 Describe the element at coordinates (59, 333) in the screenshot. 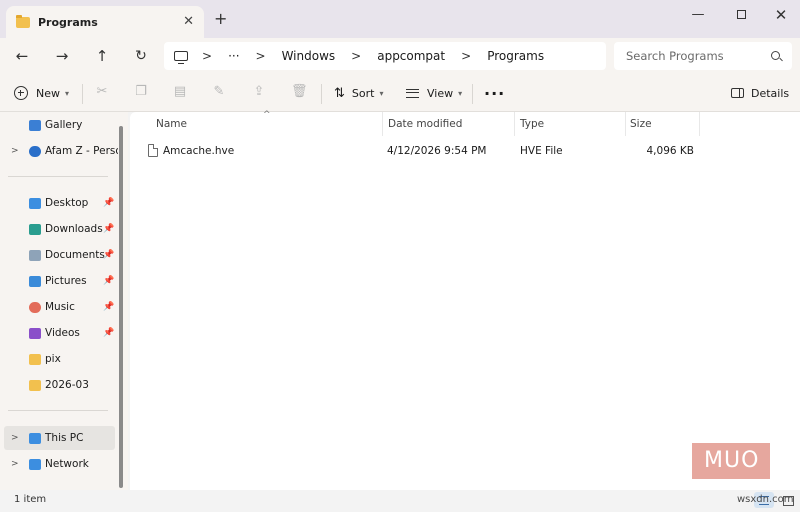

I see `sidebar-item-videos: Videos 📌` at that location.